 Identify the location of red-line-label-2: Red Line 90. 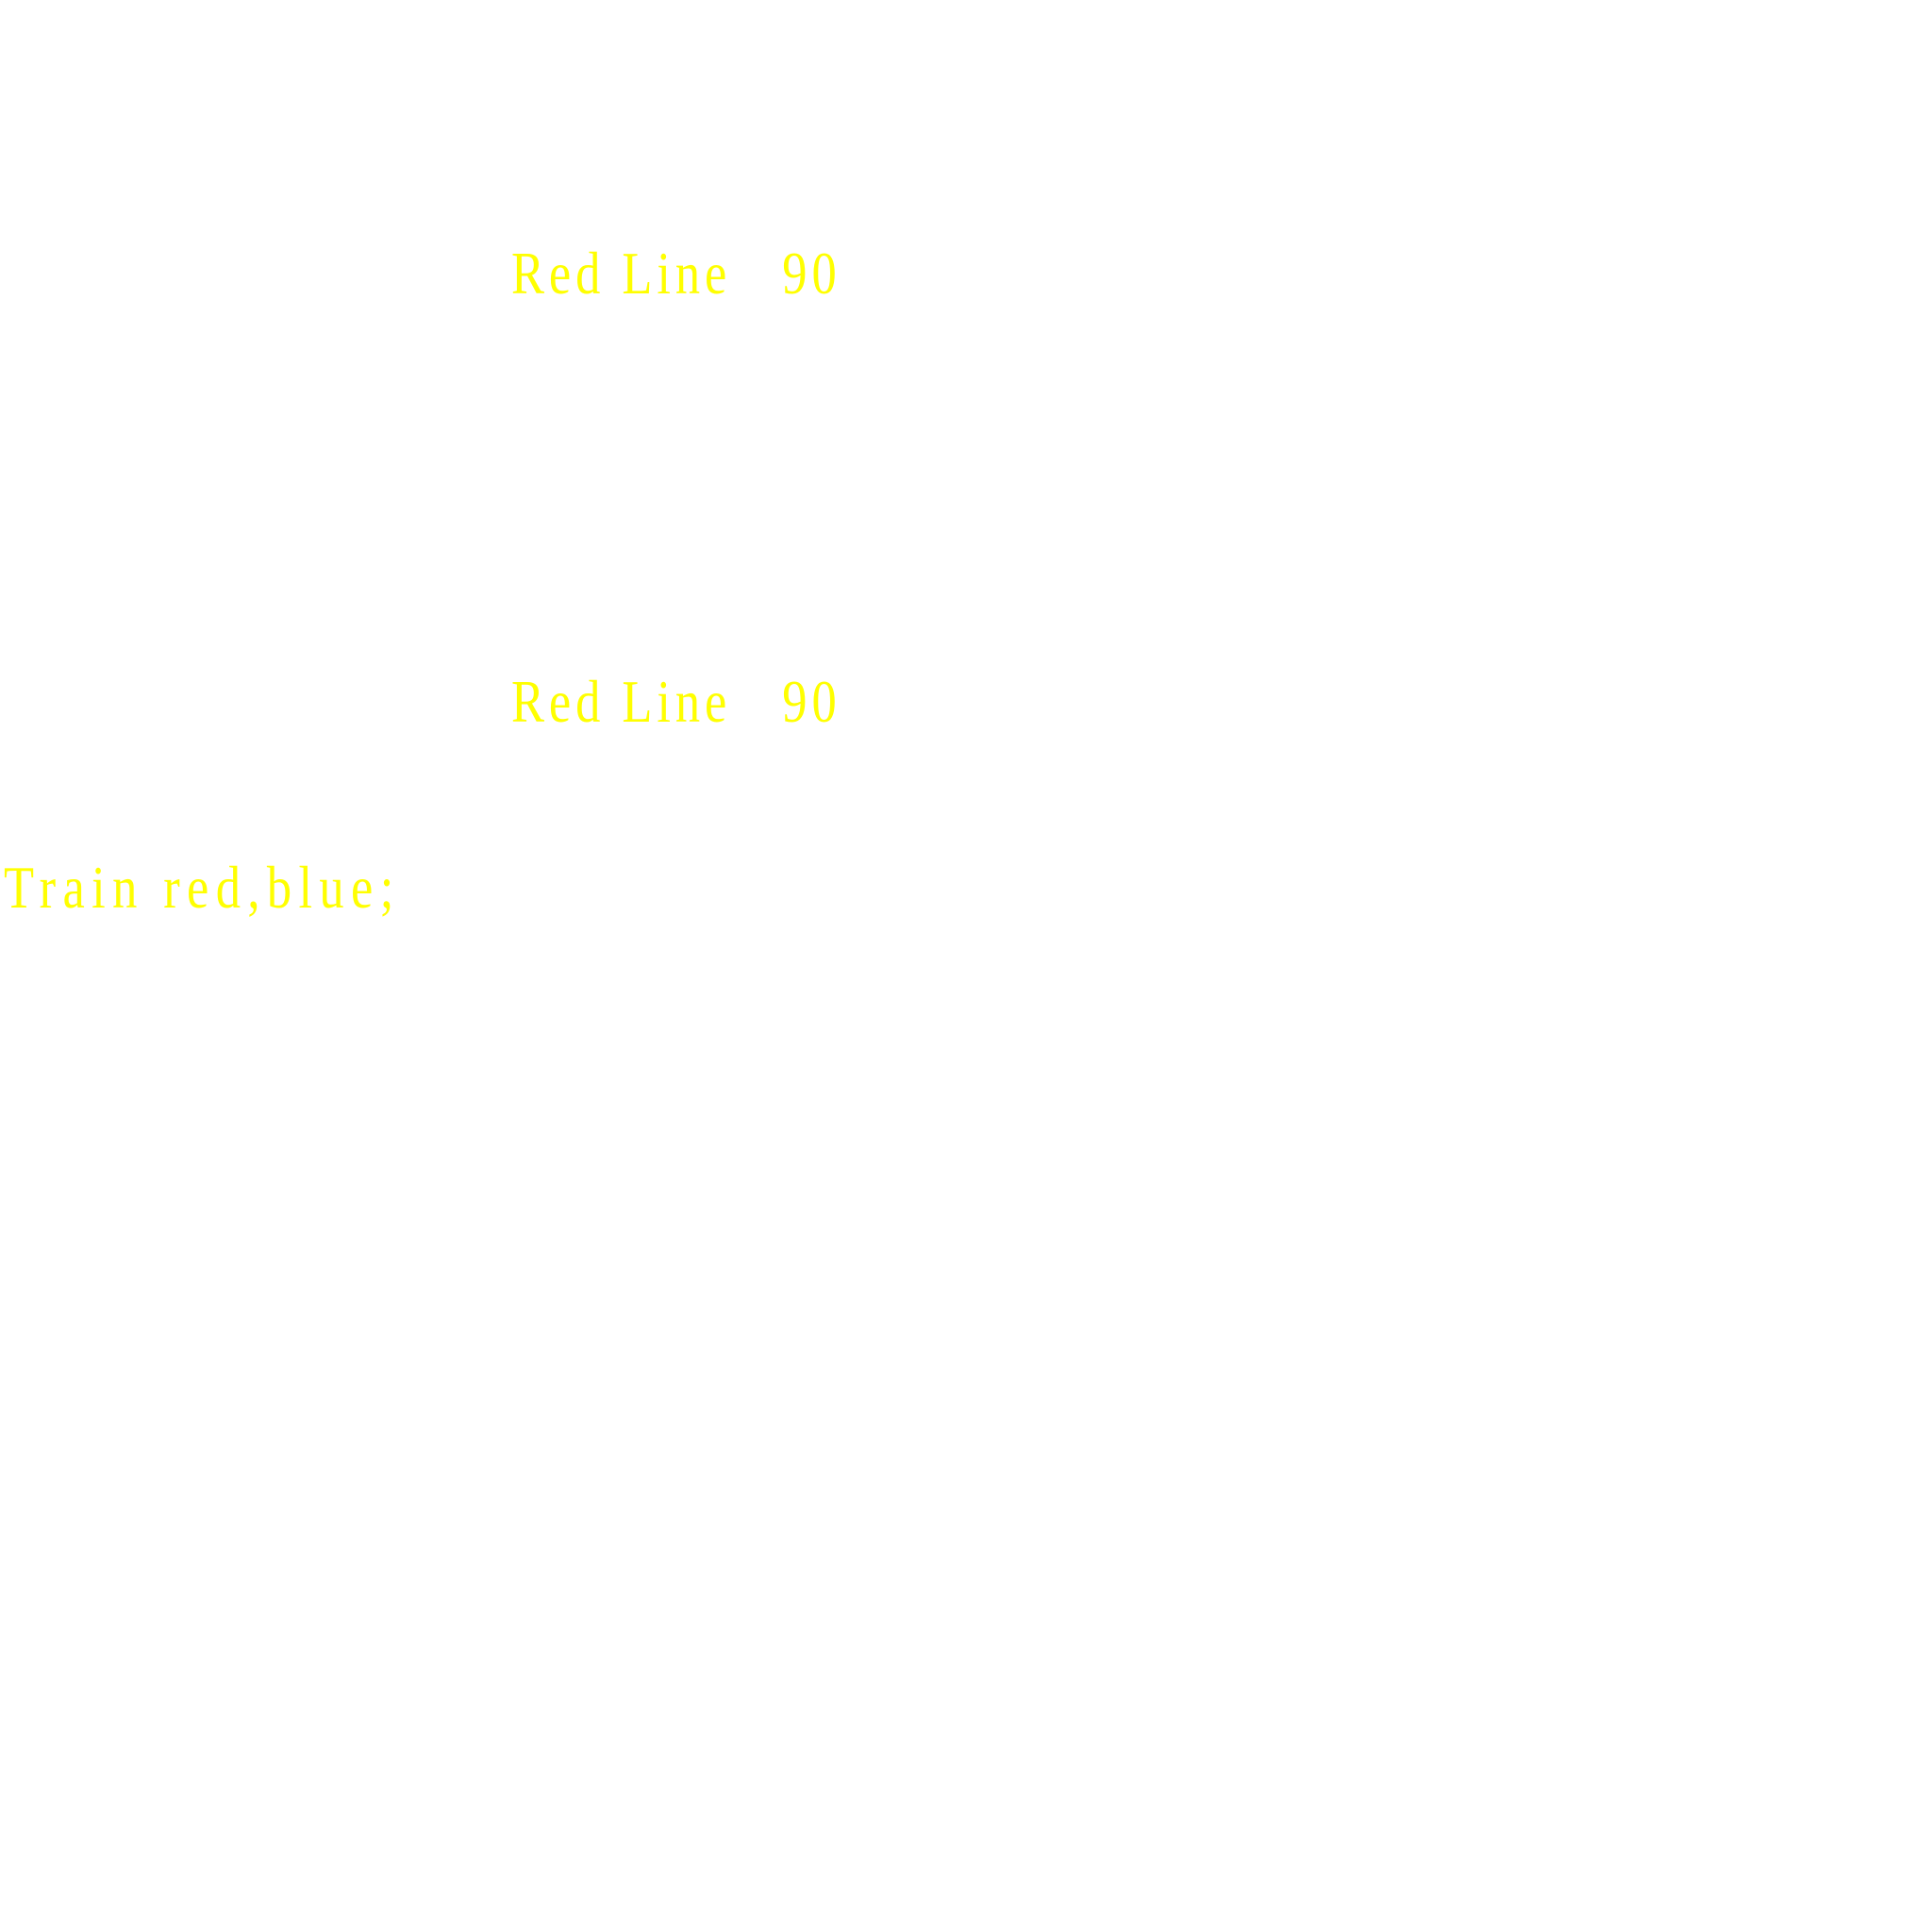
(676, 702).